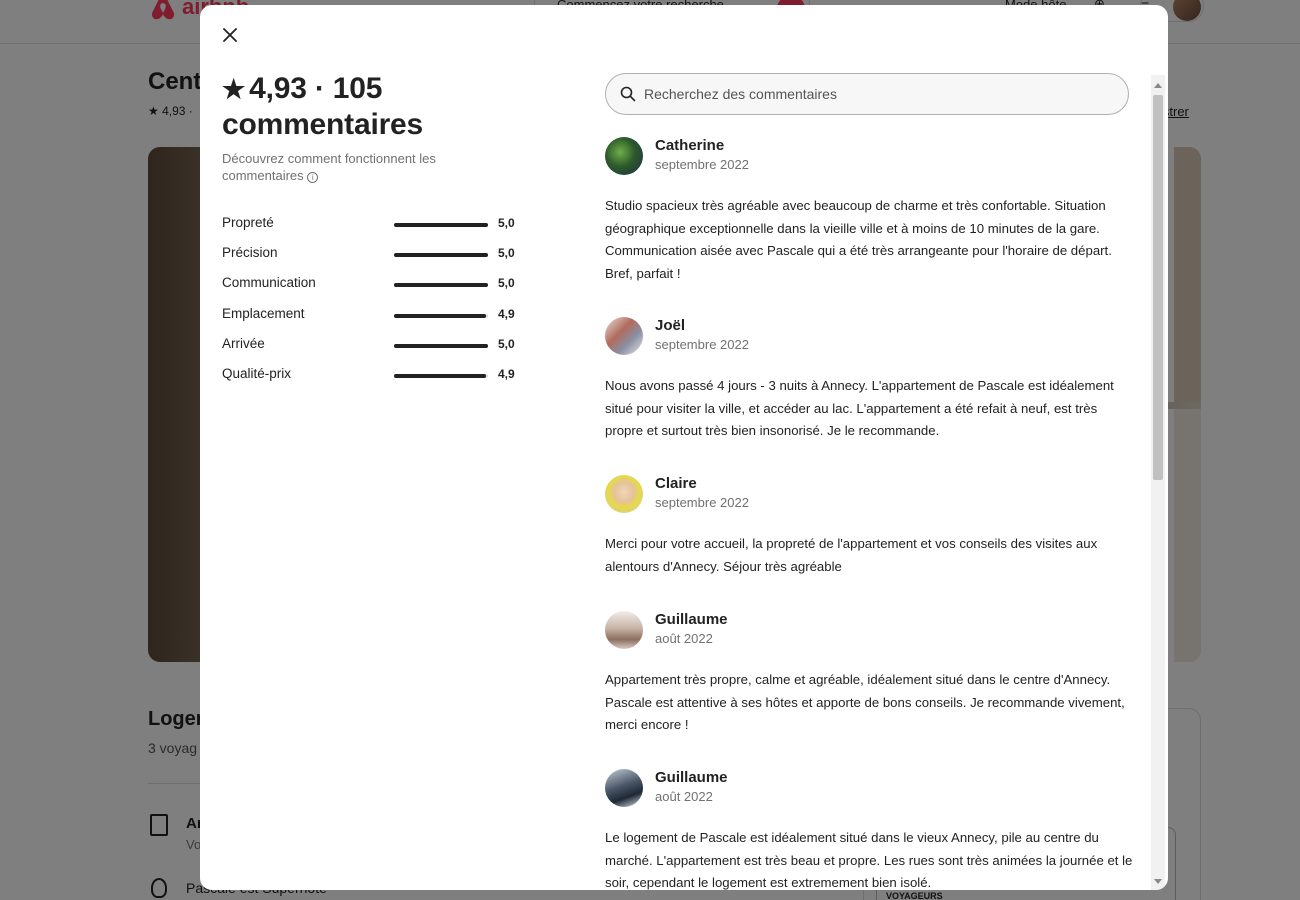 The width and height of the screenshot is (1300, 900). Describe the element at coordinates (628, 94) in the screenshot. I see `search-icon` at that location.